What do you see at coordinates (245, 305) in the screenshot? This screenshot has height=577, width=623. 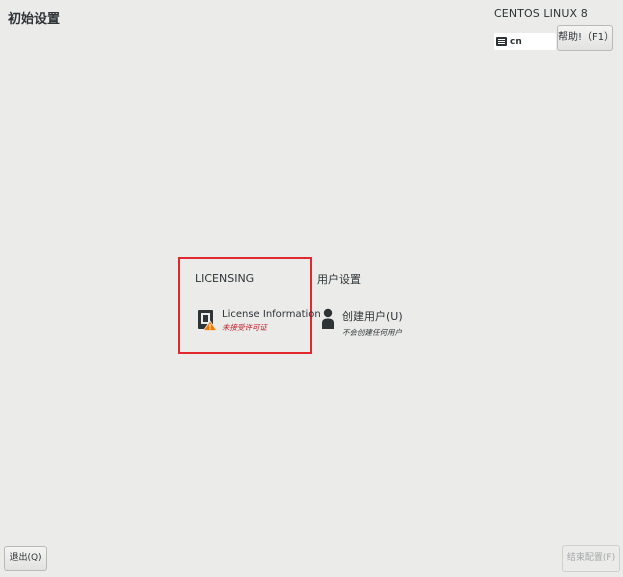 I see `licensing-highlight-box` at bounding box center [245, 305].